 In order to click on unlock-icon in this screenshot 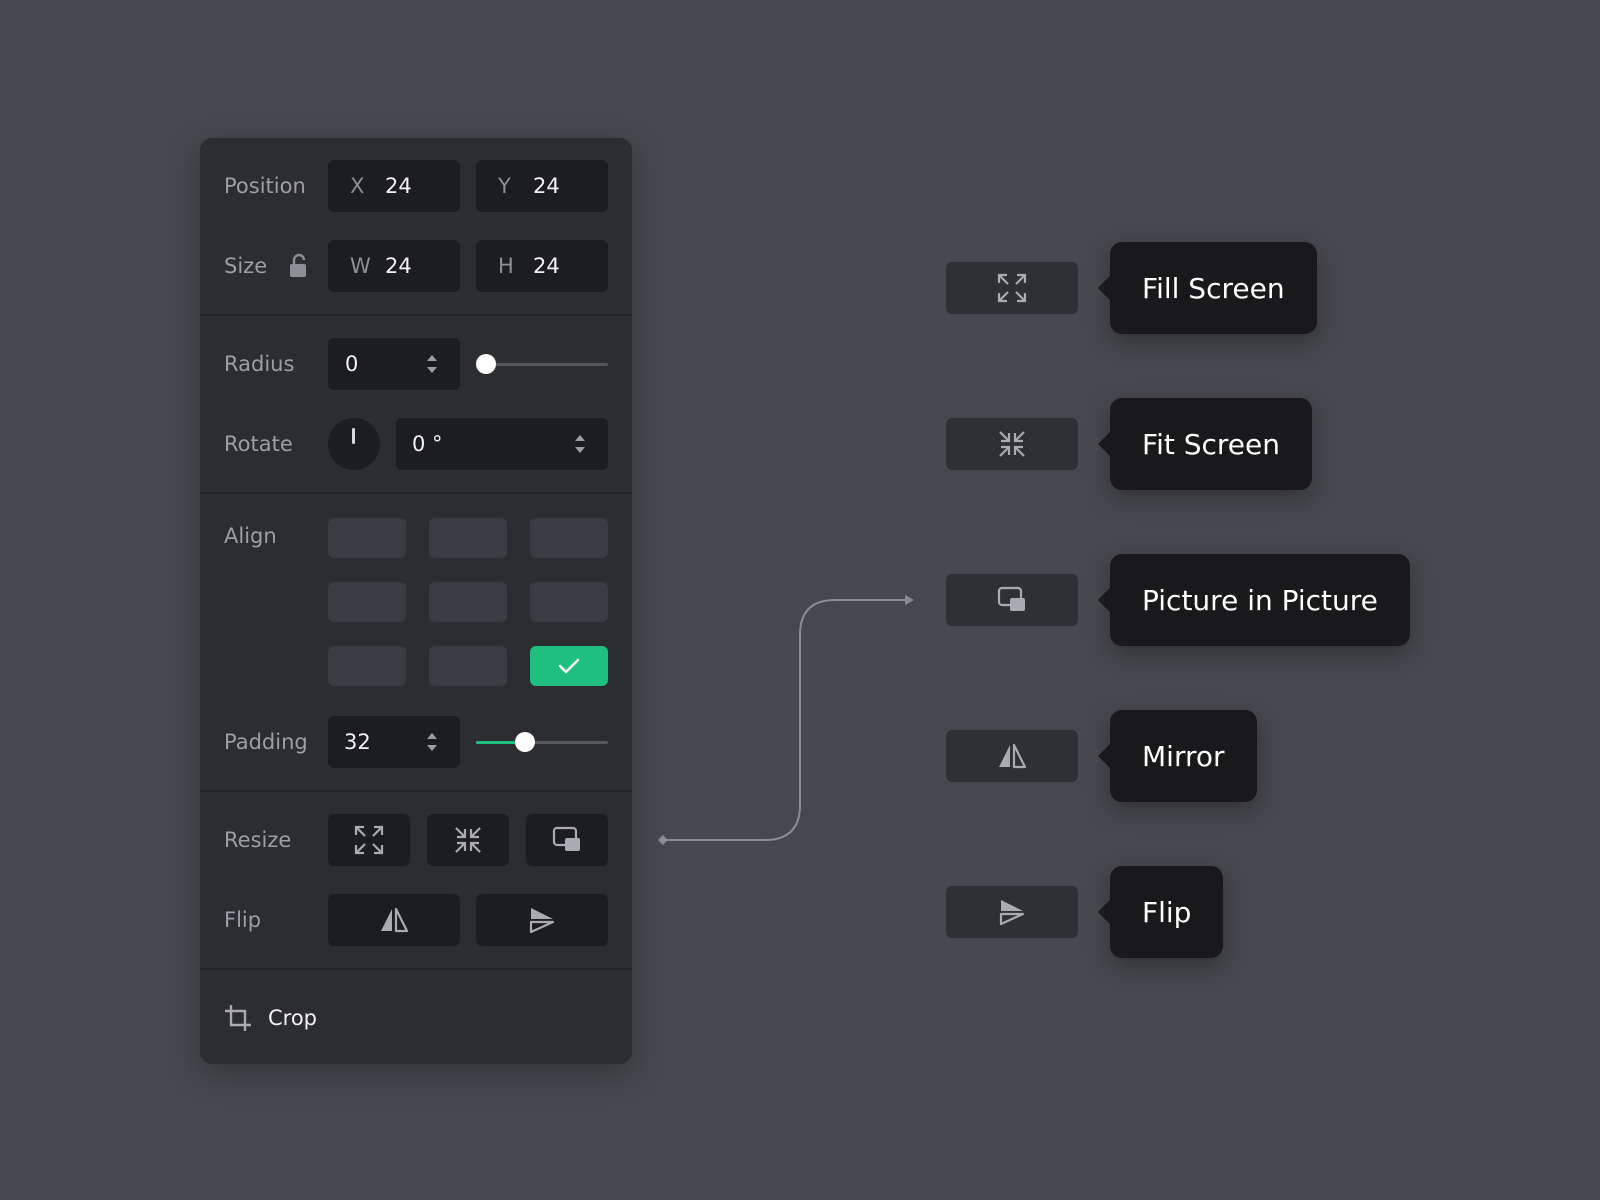, I will do `click(299, 266)`.